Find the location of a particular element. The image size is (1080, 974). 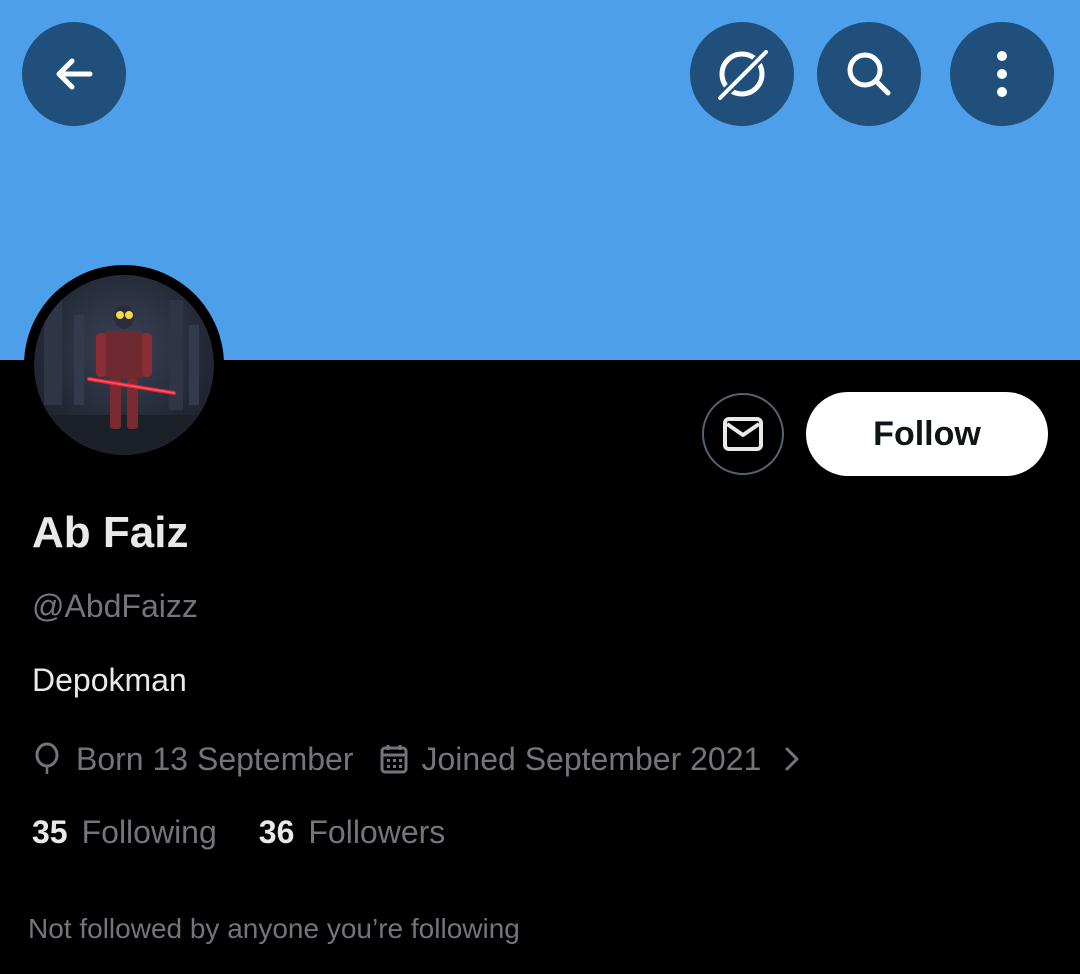

grok-icon is located at coordinates (743, 75).